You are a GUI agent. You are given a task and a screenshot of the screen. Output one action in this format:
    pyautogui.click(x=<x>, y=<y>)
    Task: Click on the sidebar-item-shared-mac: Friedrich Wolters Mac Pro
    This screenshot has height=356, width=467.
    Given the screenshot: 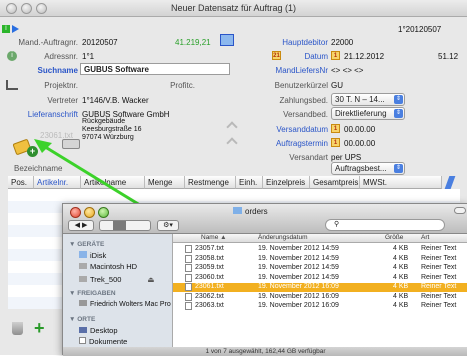 What is the action you would take?
    pyautogui.click(x=125, y=304)
    